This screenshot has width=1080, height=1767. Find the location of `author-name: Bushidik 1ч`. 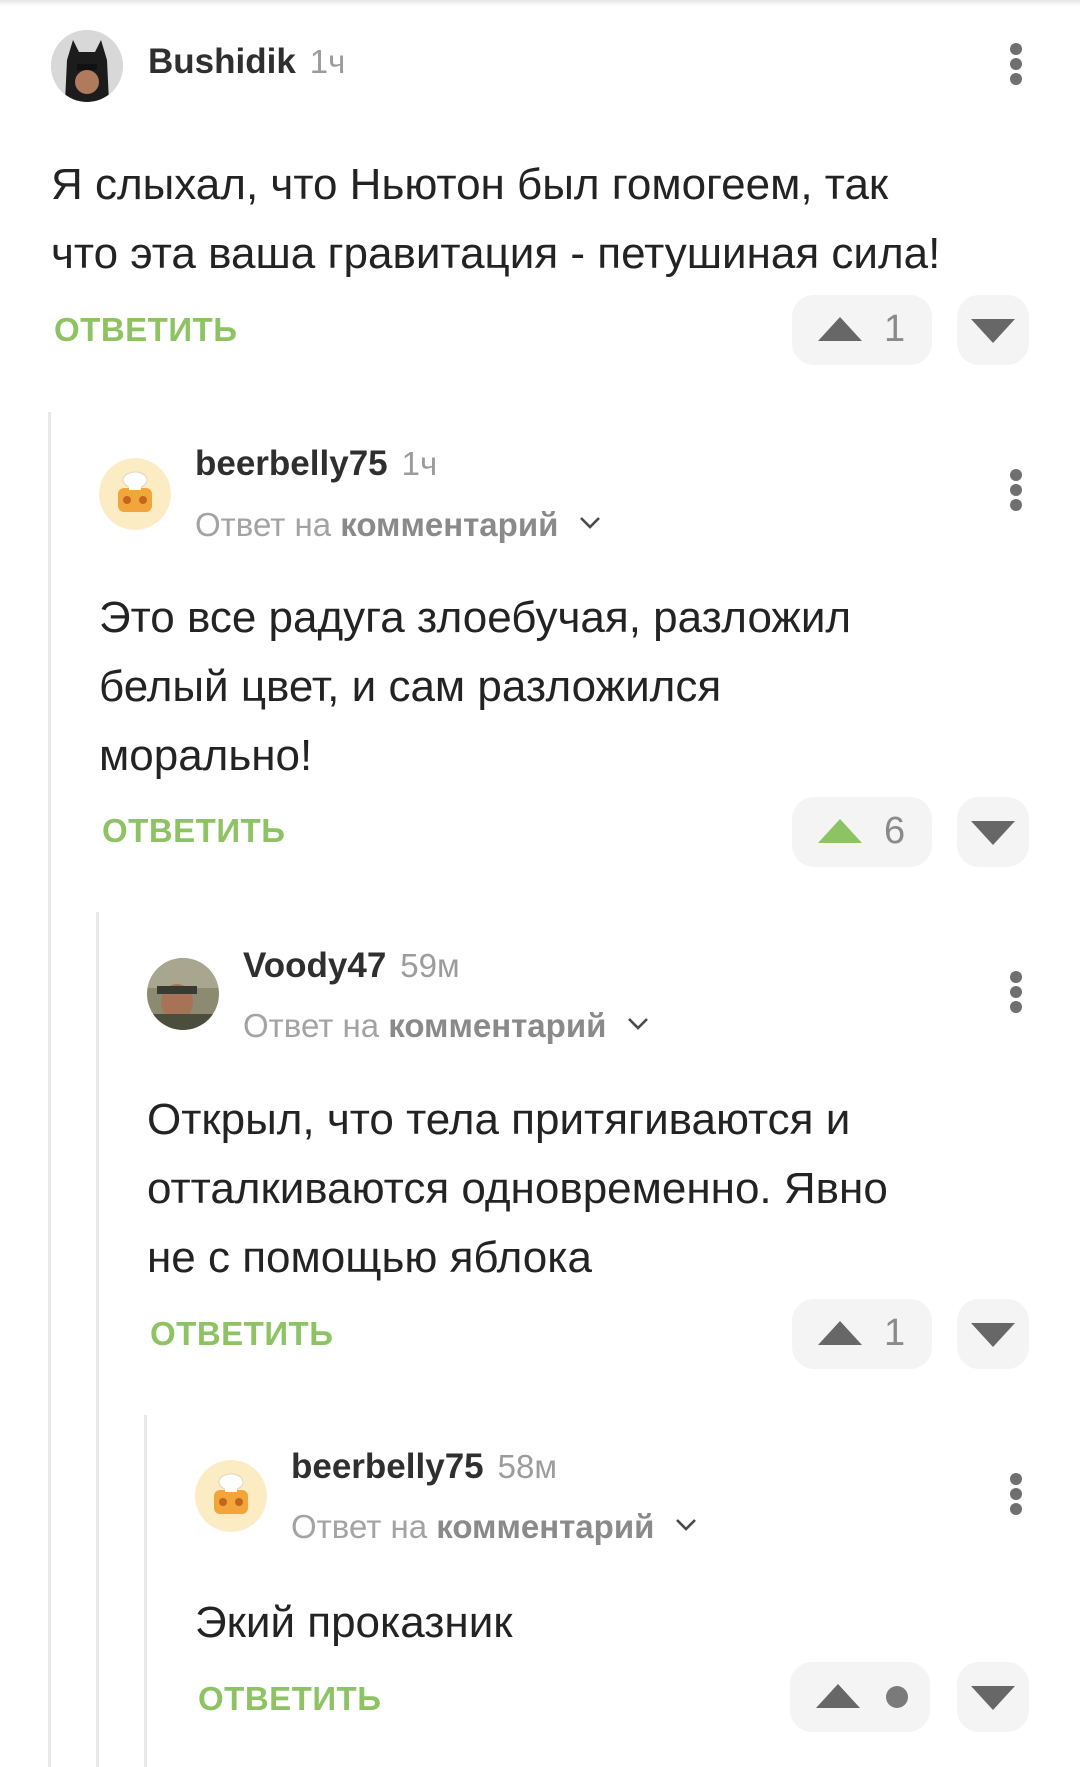

author-name: Bushidik 1ч is located at coordinates (246, 62).